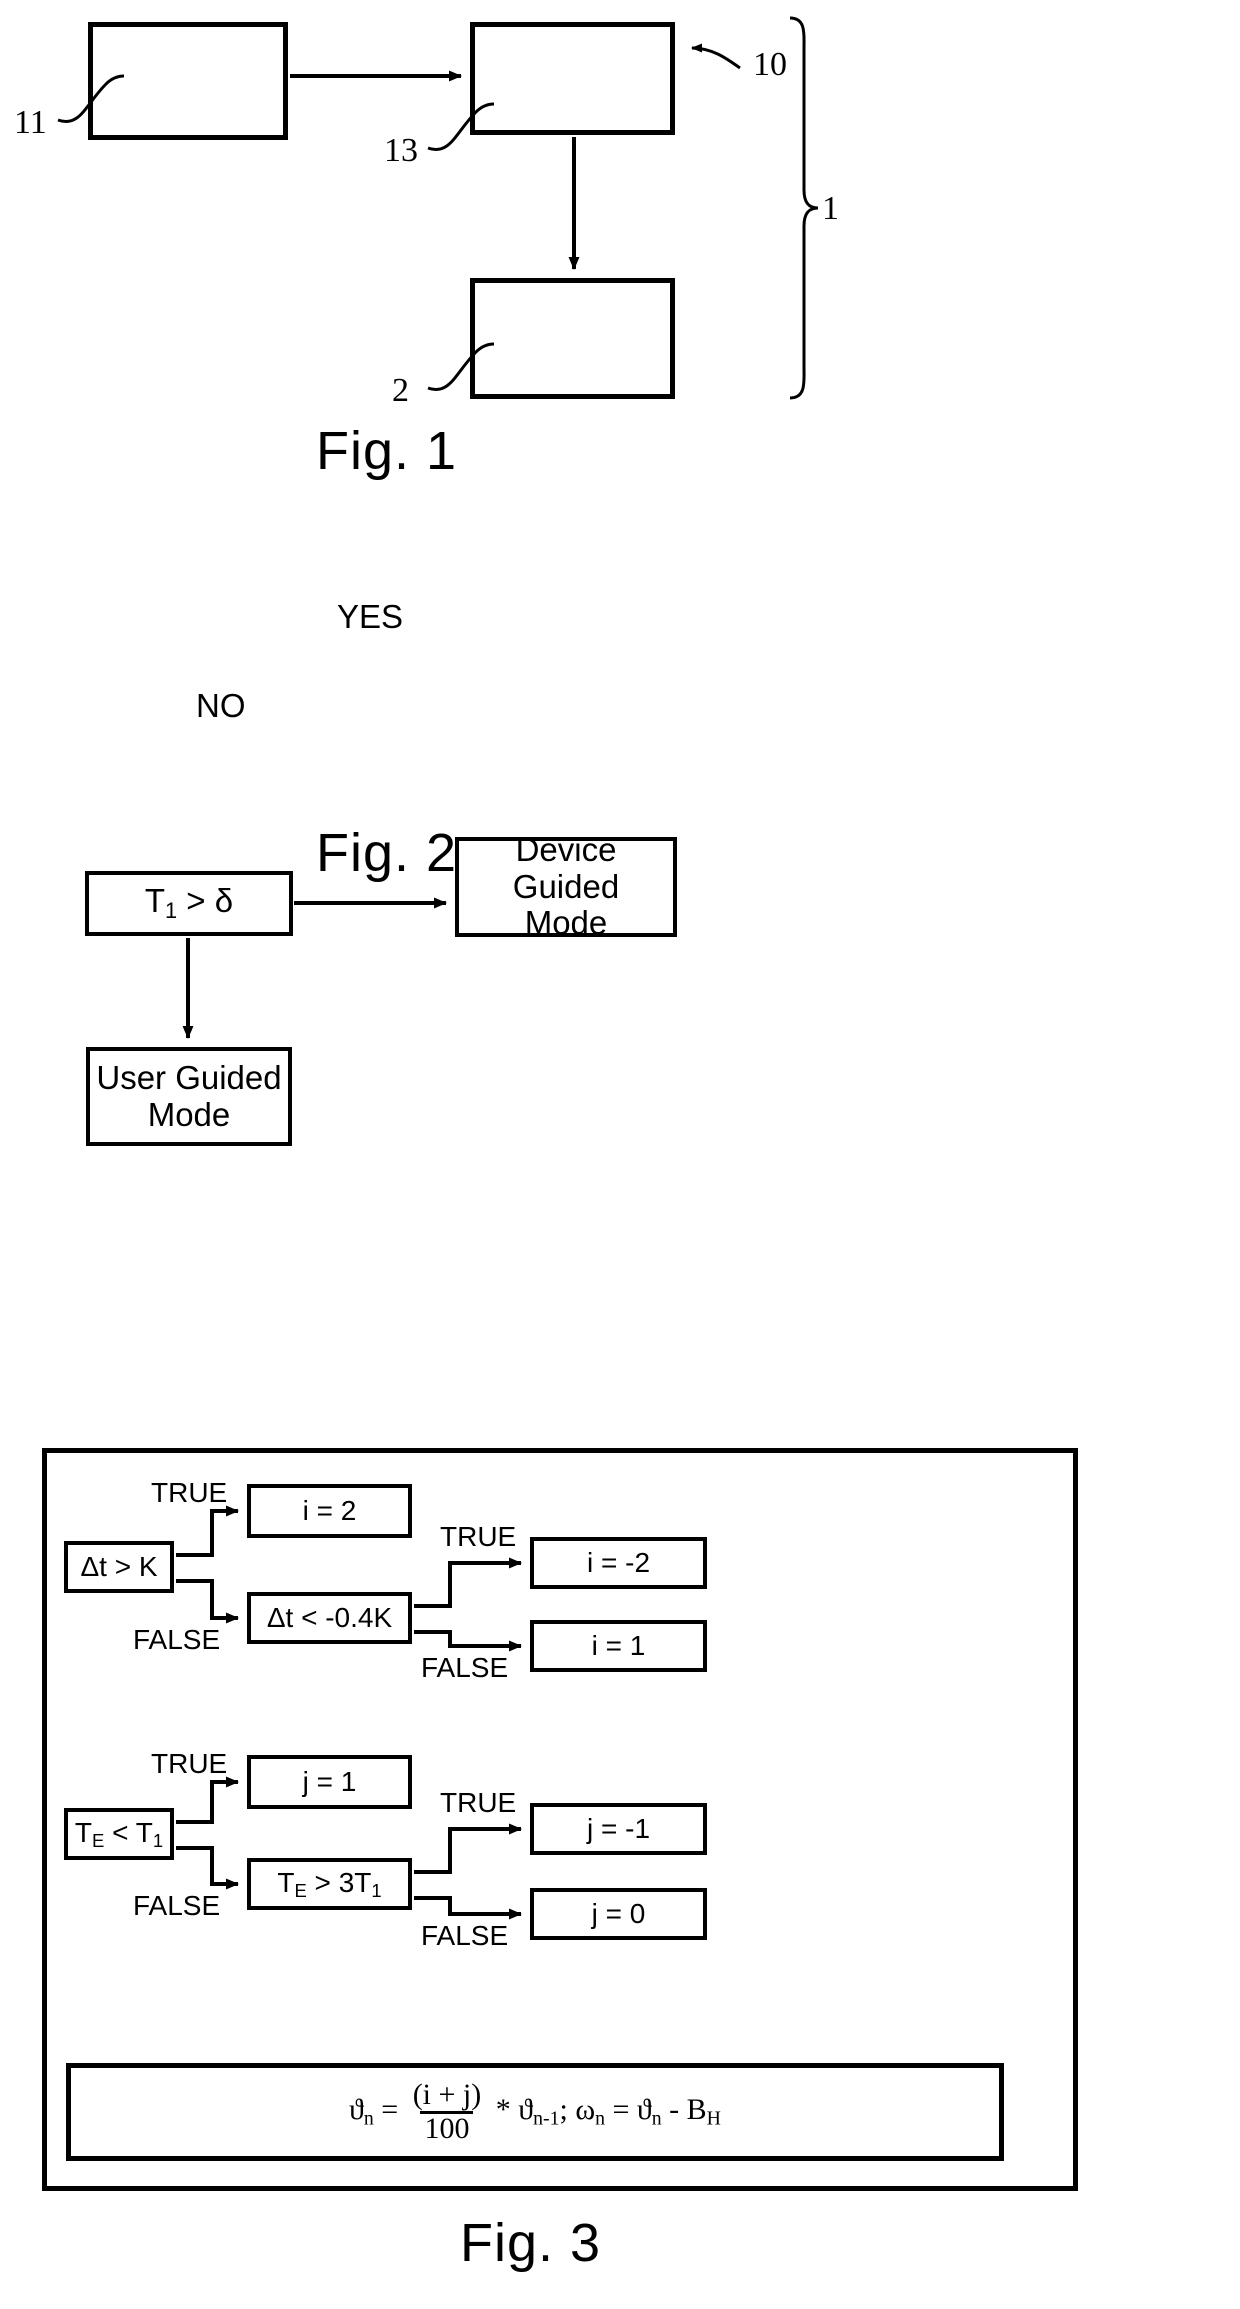 This screenshot has width=1240, height=2309. Describe the element at coordinates (531, 2243) in the screenshot. I see `fig3-caption: Fig. 3` at that location.